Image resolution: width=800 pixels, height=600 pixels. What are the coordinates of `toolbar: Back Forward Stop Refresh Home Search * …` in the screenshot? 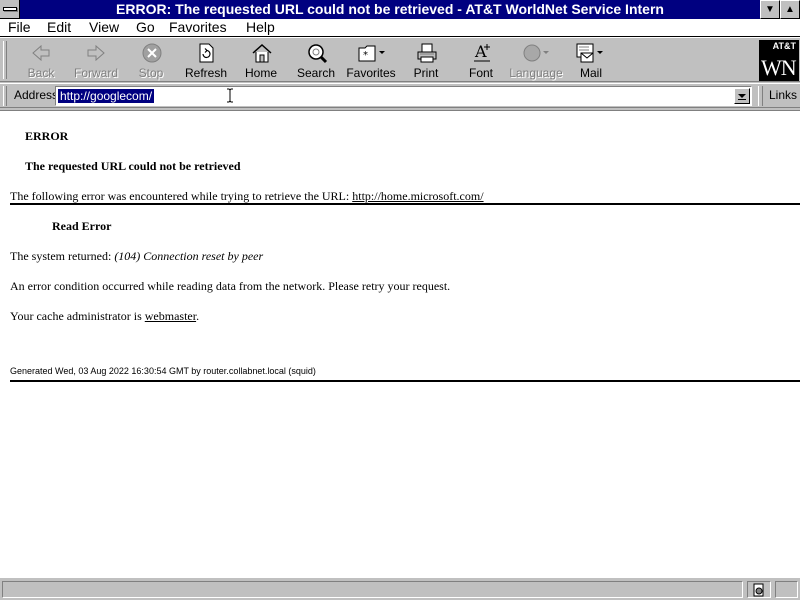 It's located at (400, 59).